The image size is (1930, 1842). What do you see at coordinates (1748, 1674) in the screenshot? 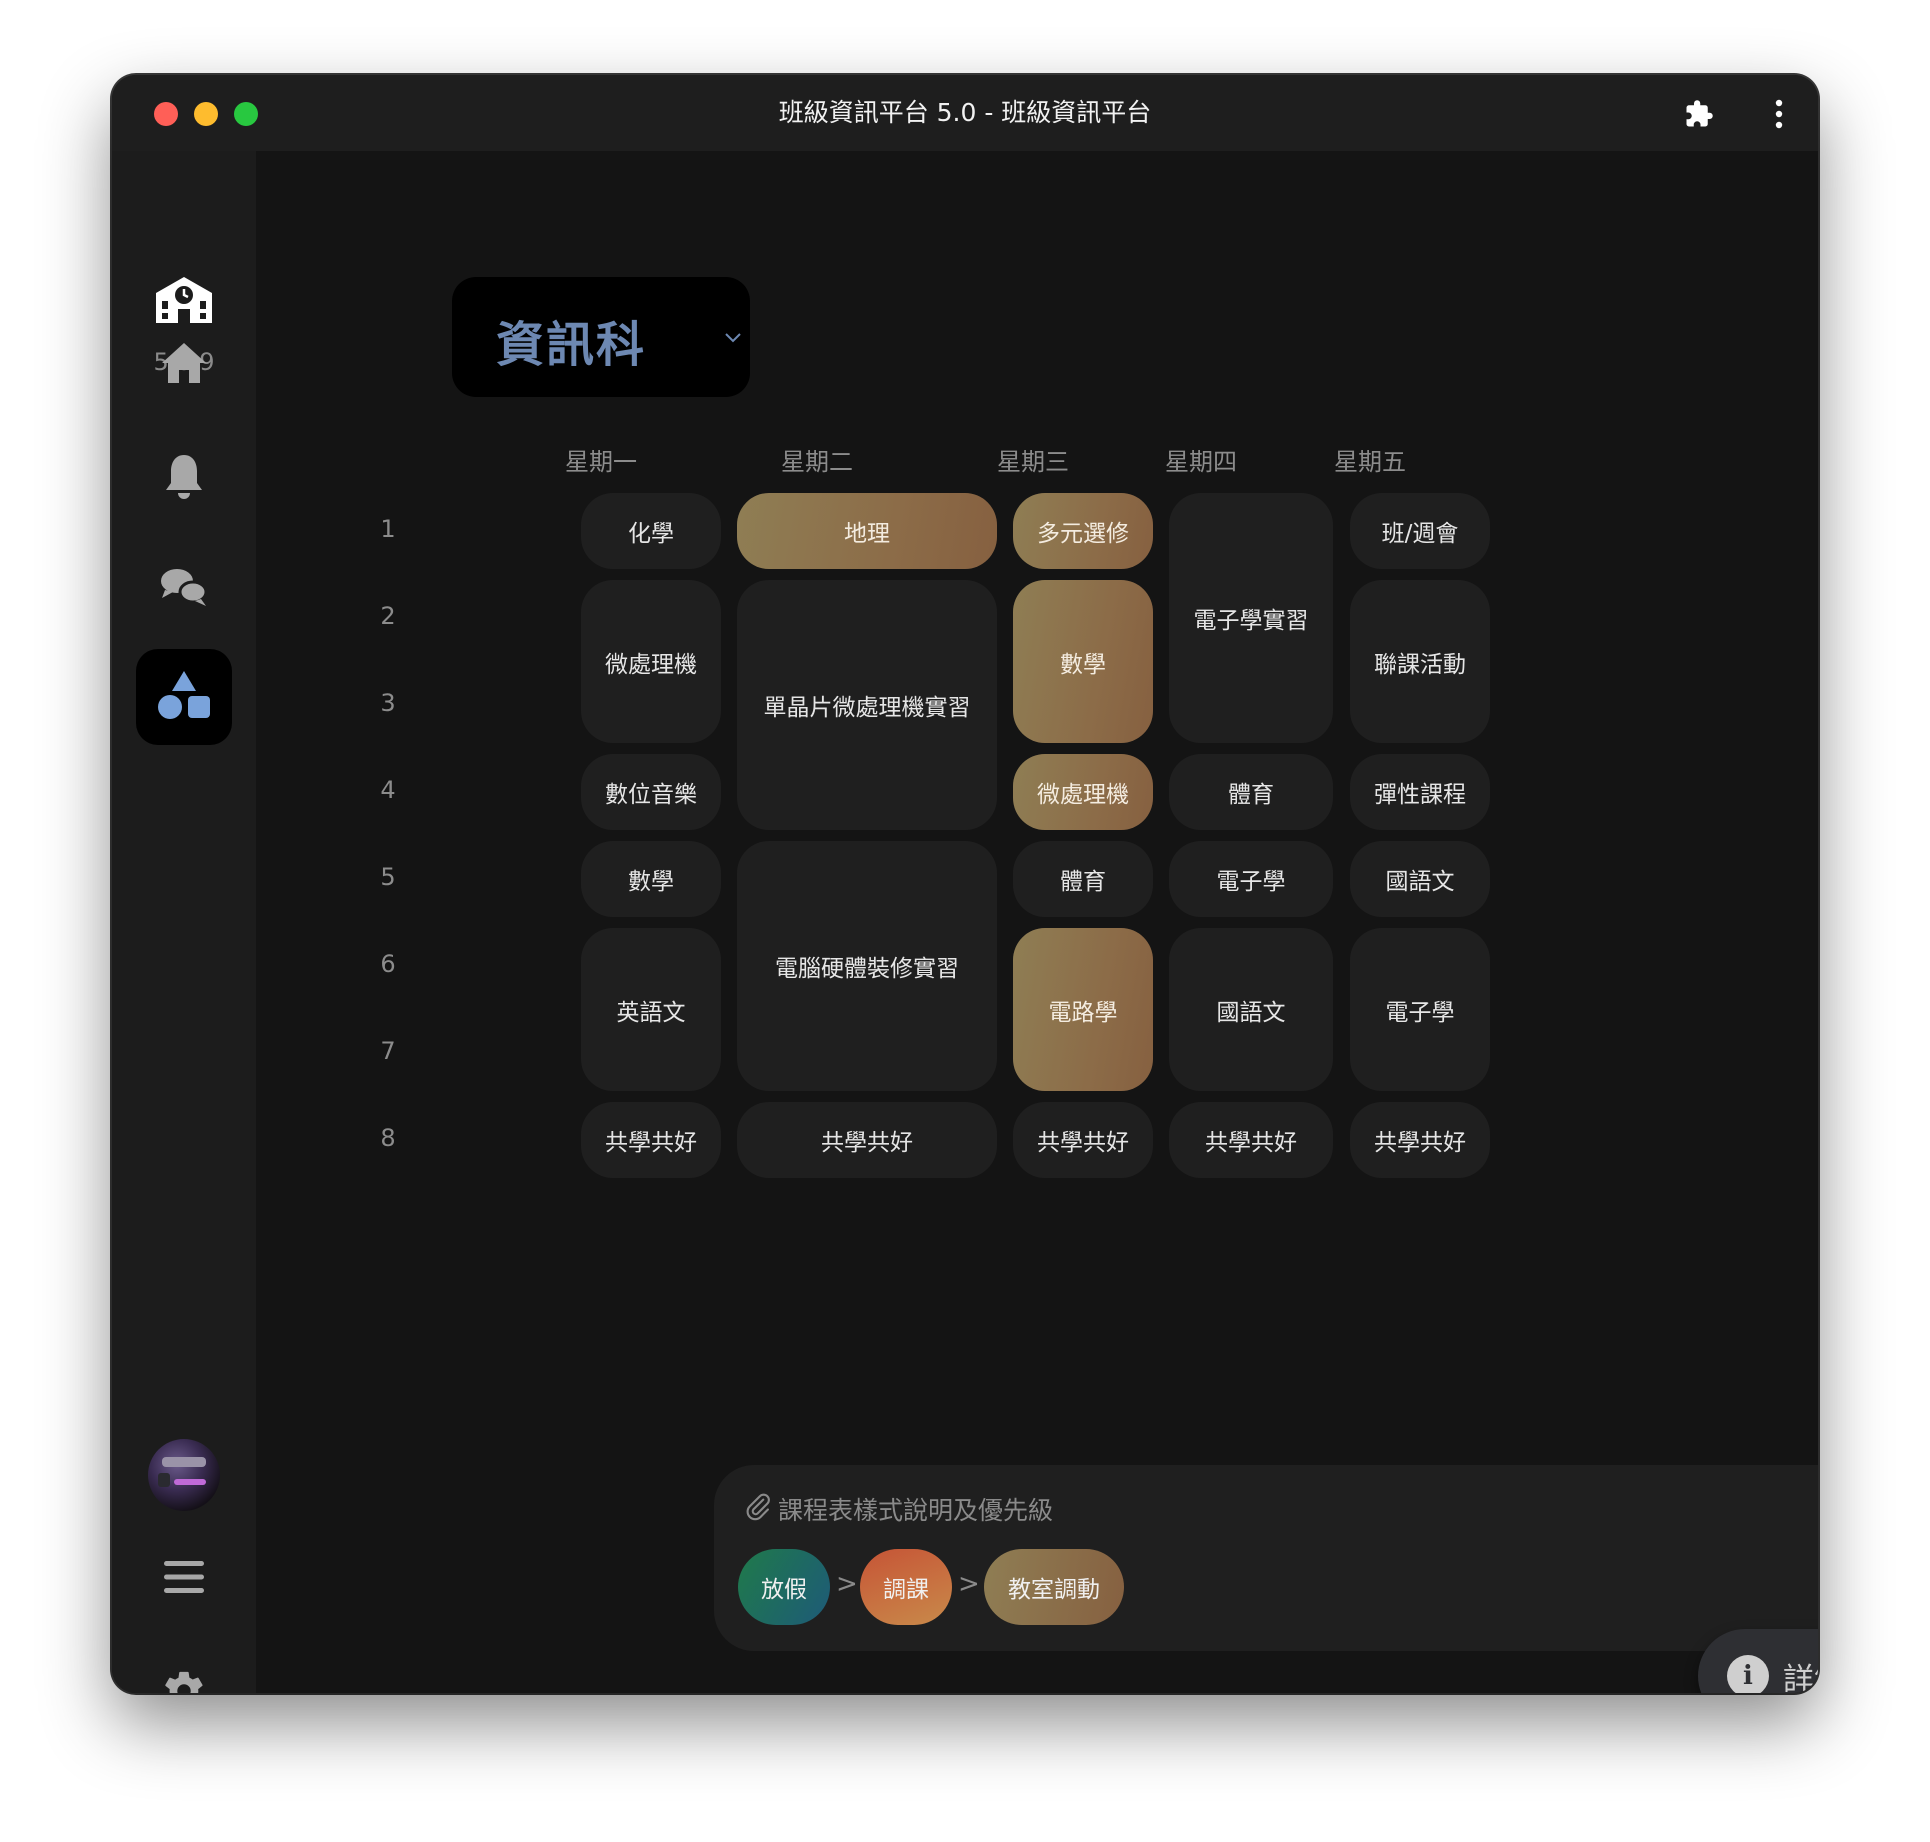
I see `info-icon: i` at bounding box center [1748, 1674].